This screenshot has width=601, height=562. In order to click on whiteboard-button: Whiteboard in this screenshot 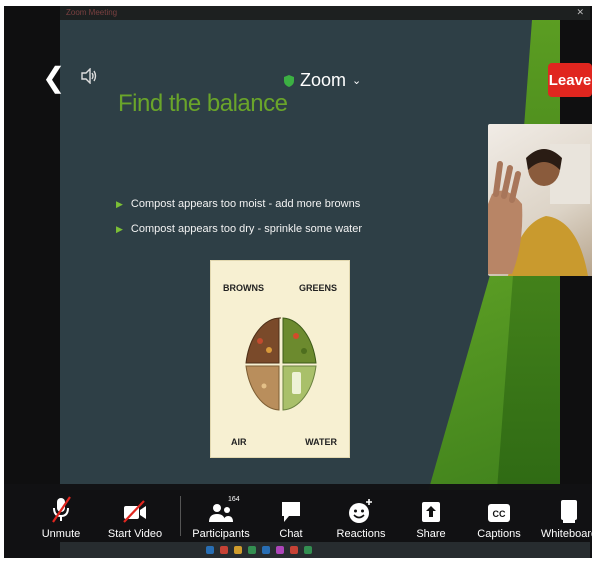, I will do `click(563, 517)`.